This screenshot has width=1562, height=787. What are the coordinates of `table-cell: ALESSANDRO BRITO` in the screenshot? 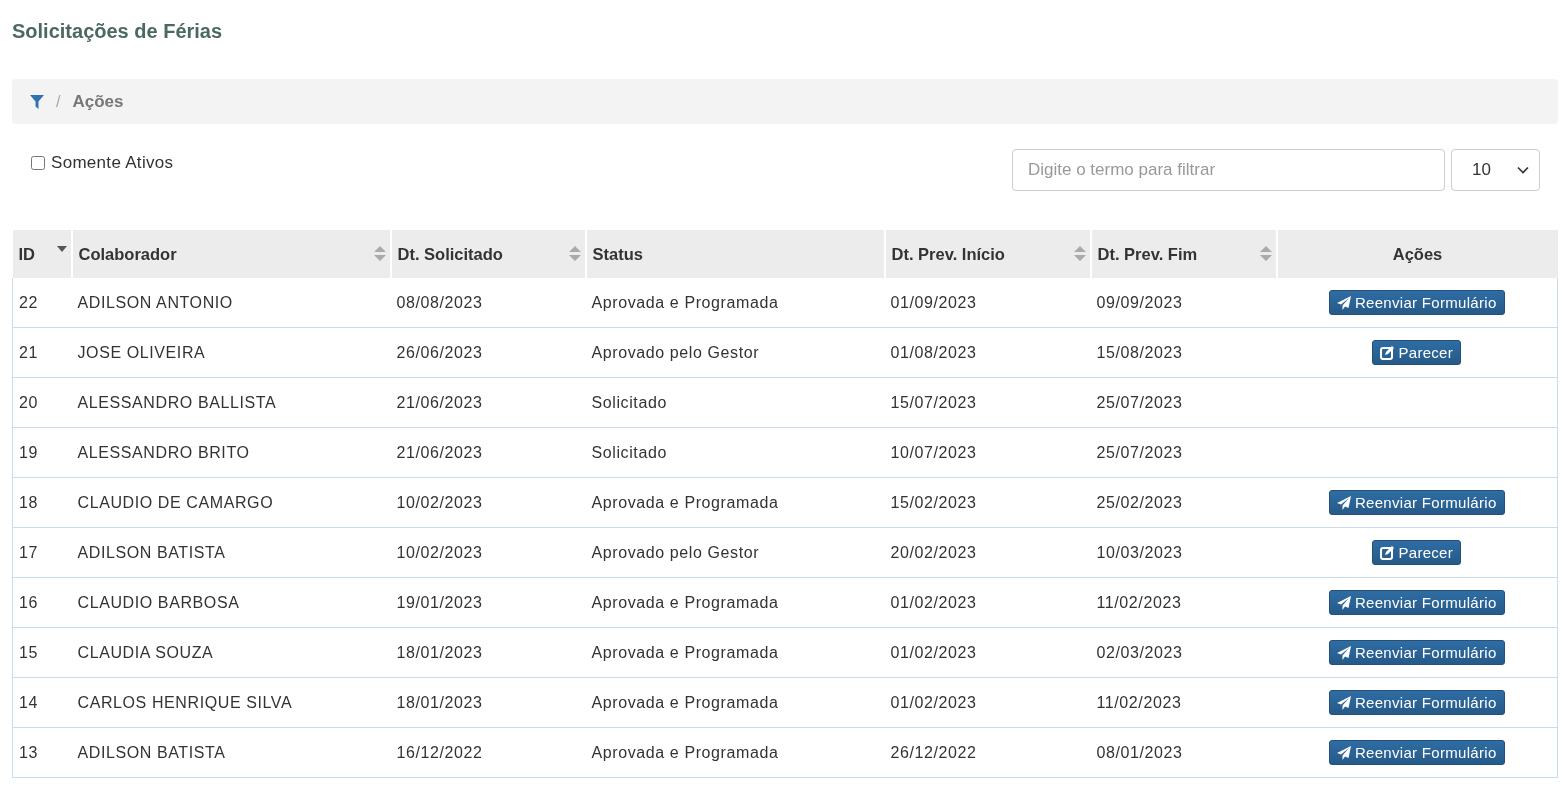 It's located at (231, 452).